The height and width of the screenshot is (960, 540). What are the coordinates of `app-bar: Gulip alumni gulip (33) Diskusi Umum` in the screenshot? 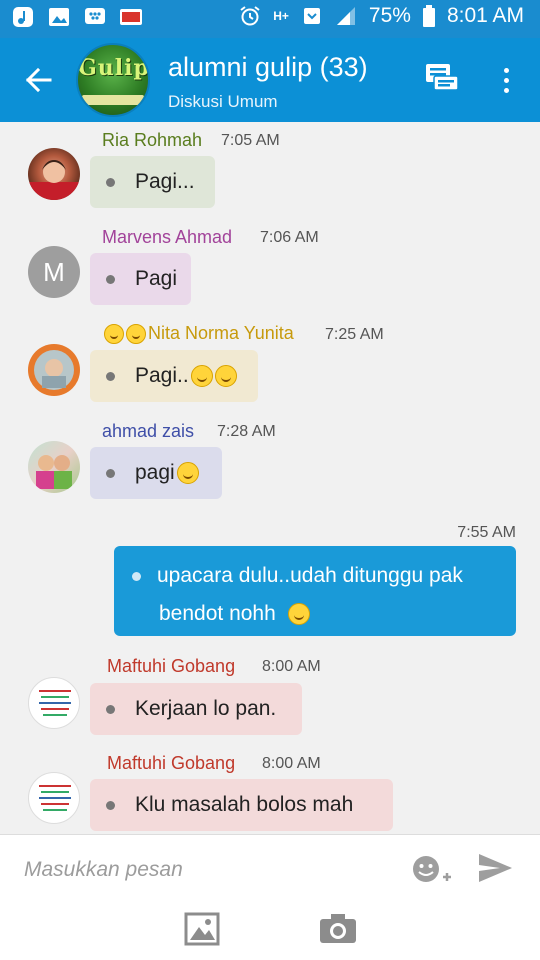 It's located at (270, 80).